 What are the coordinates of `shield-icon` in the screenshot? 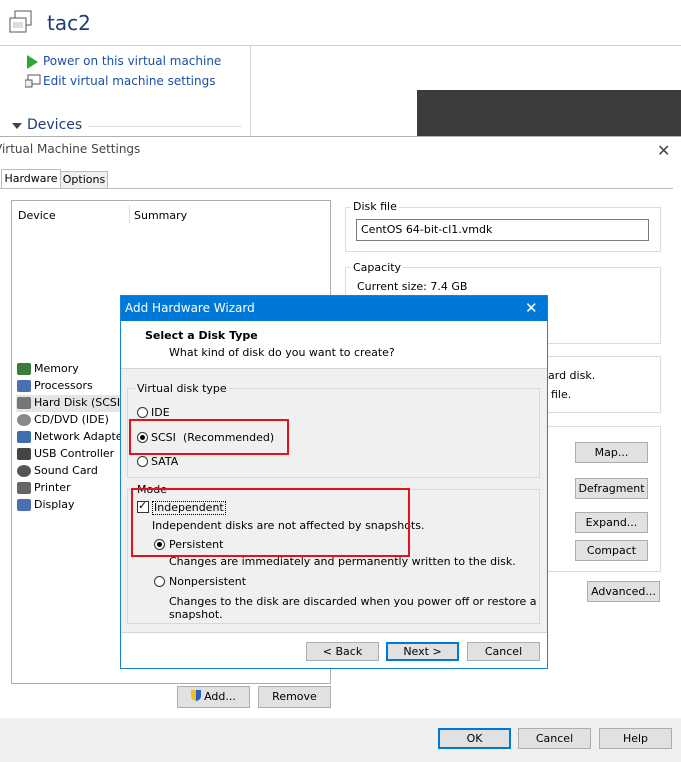 It's located at (196, 695).